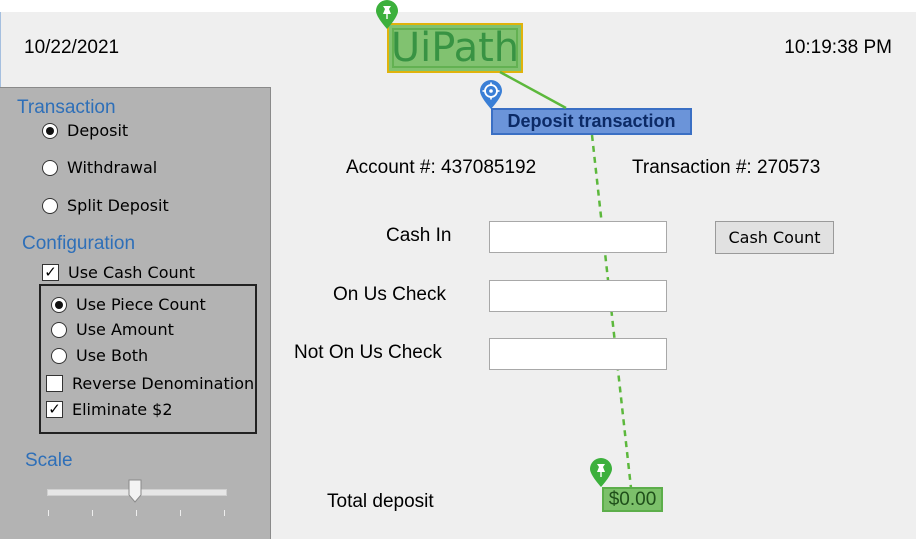 Image resolution: width=916 pixels, height=539 pixels. I want to click on transaction-number-label: Transaction #: 270573, so click(726, 167).